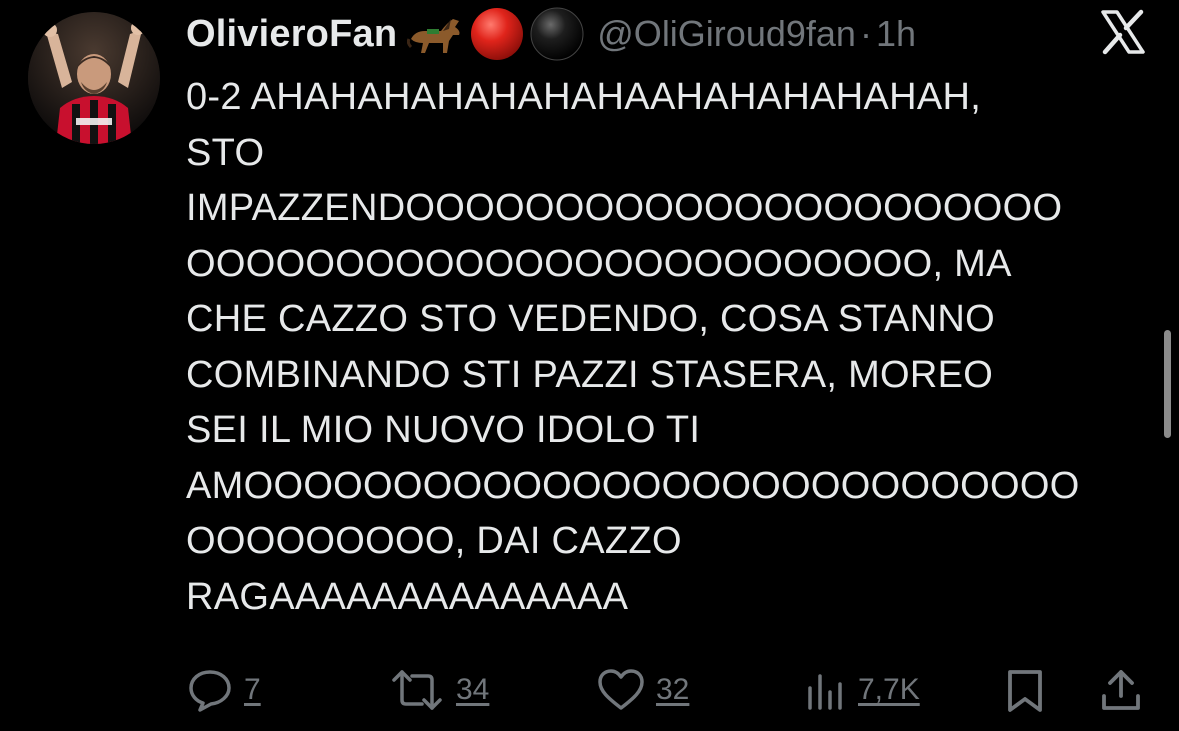  What do you see at coordinates (291, 34) in the screenshot?
I see `display-name: OlivieroFan` at bounding box center [291, 34].